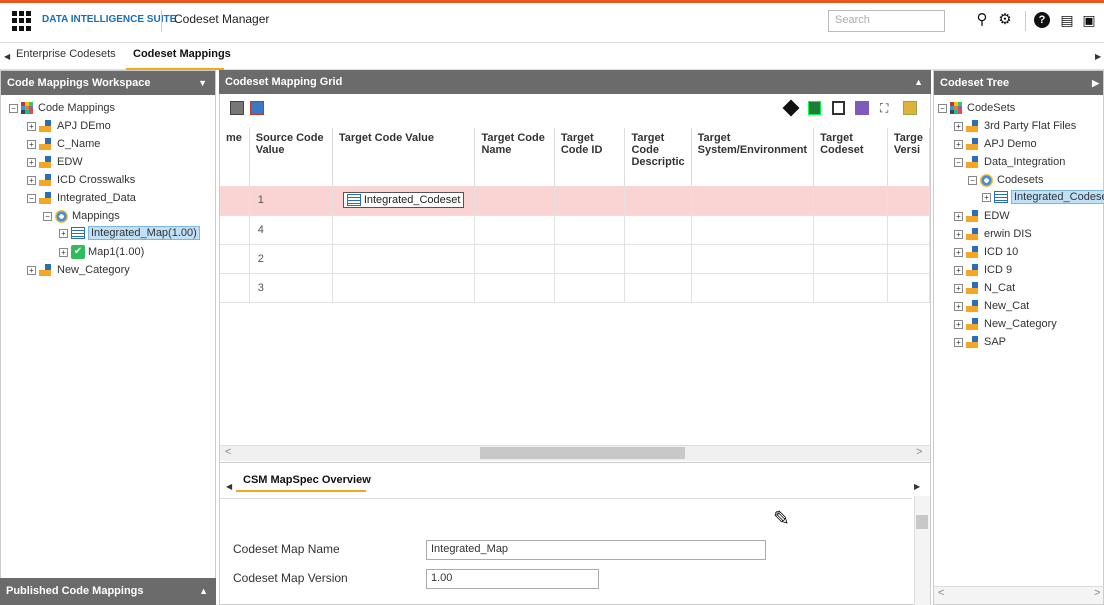  Describe the element at coordinates (291, 201) in the screenshot. I see `source-code-cell: 1` at that location.